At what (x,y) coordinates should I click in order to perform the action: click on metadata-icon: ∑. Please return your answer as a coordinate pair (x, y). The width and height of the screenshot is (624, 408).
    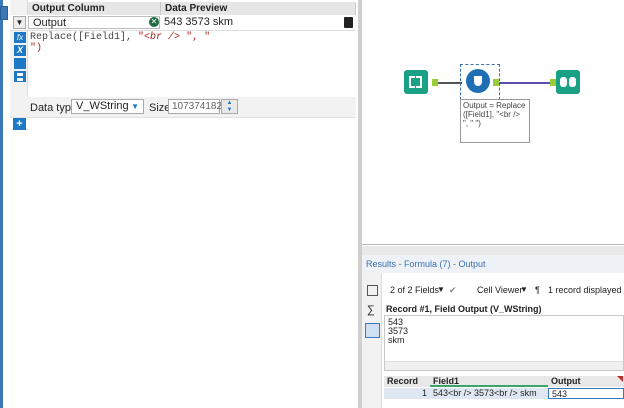
    Looking at the image, I should click on (372, 310).